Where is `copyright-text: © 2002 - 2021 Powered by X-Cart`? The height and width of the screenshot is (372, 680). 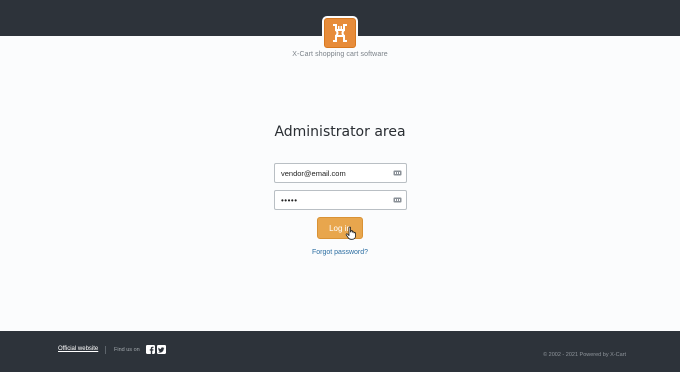 copyright-text: © 2002 - 2021 Powered by X-Cart is located at coordinates (584, 355).